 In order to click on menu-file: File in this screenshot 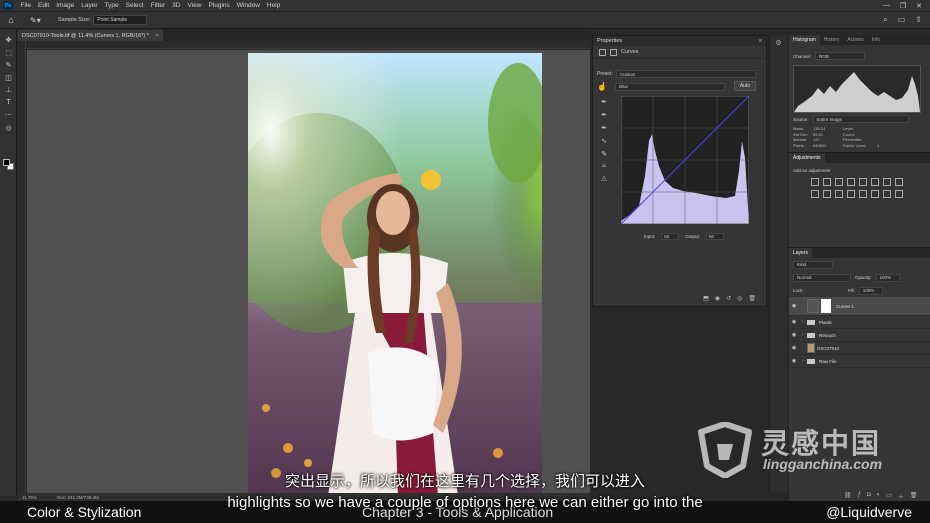, I will do `click(25, 5)`.